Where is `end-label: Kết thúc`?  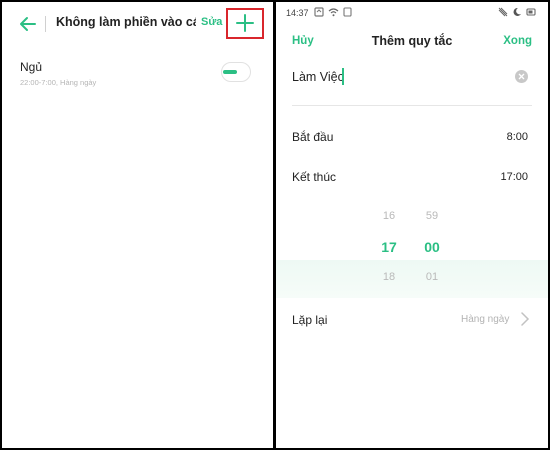
end-label: Kết thúc is located at coordinates (314, 177).